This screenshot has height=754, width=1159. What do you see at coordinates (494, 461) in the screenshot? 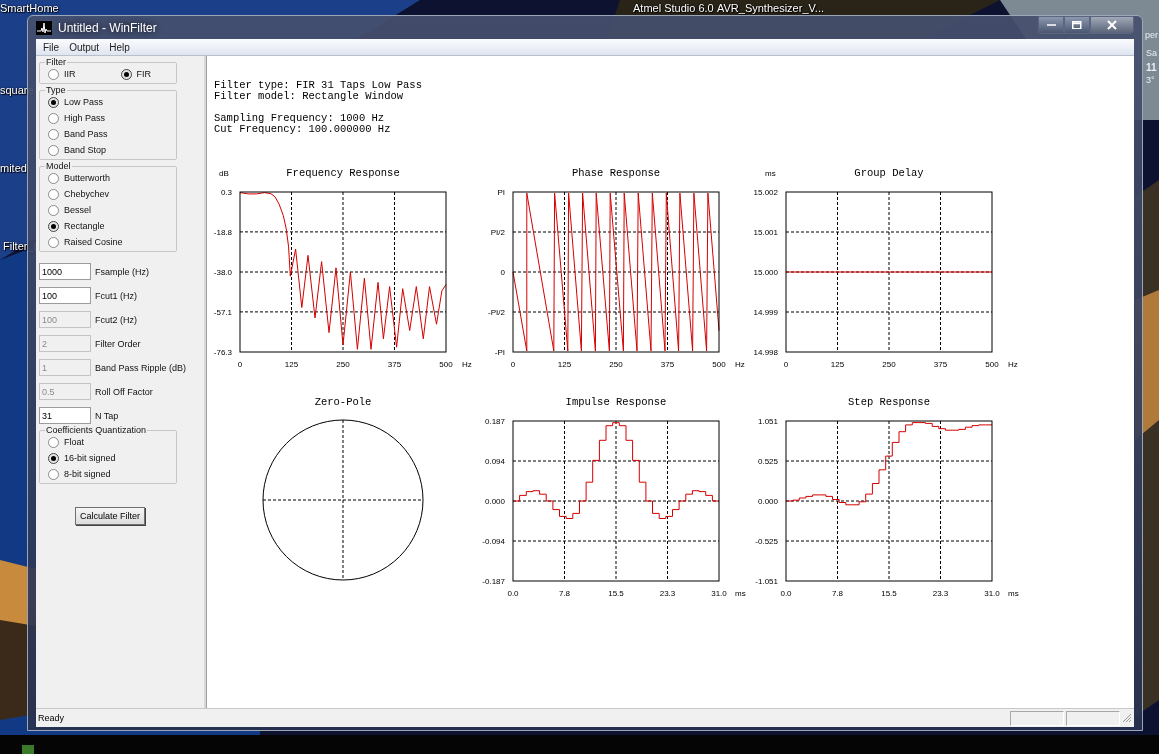
I see `axis-tick-label: 0.094` at bounding box center [494, 461].